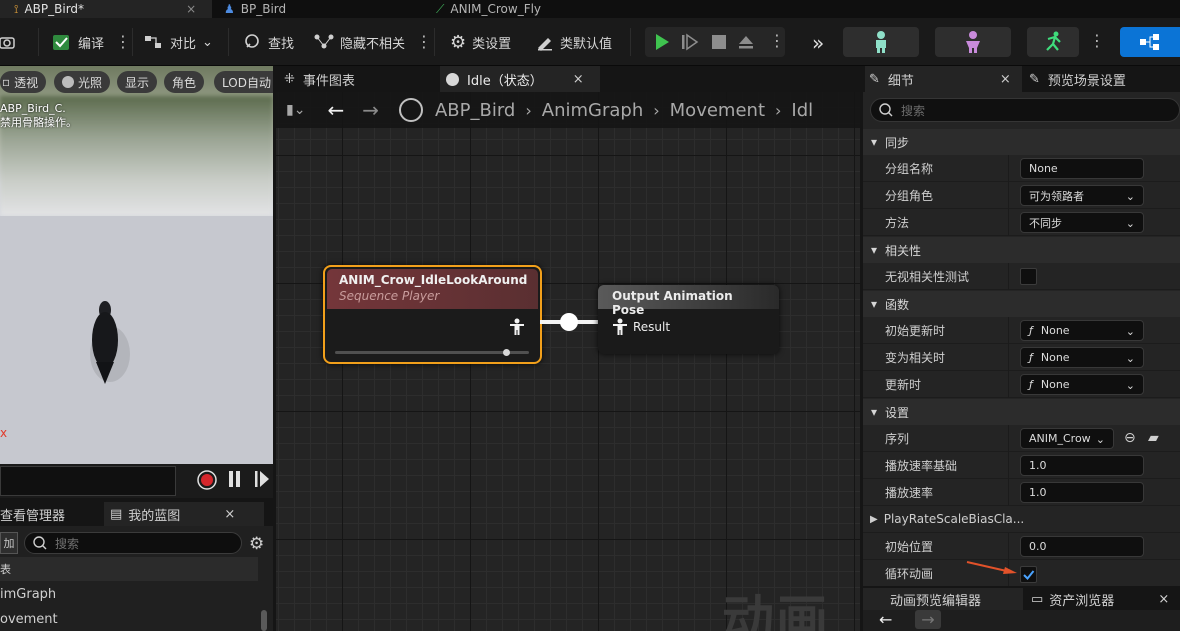 The image size is (1180, 631). I want to click on prop-method: 方法 不同步 ⌄, so click(1021, 222).